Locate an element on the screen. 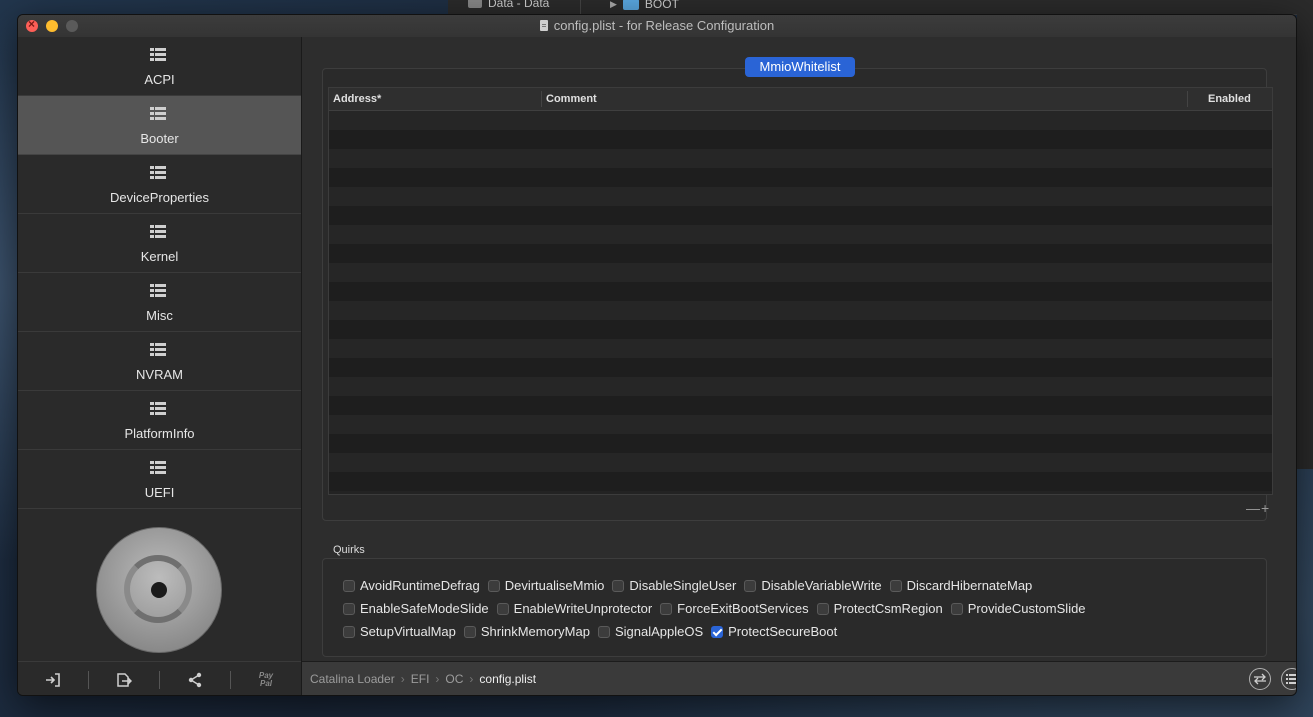 The height and width of the screenshot is (717, 1313). quirk-disable-variable-write: DisableVariableWrite is located at coordinates (813, 585).